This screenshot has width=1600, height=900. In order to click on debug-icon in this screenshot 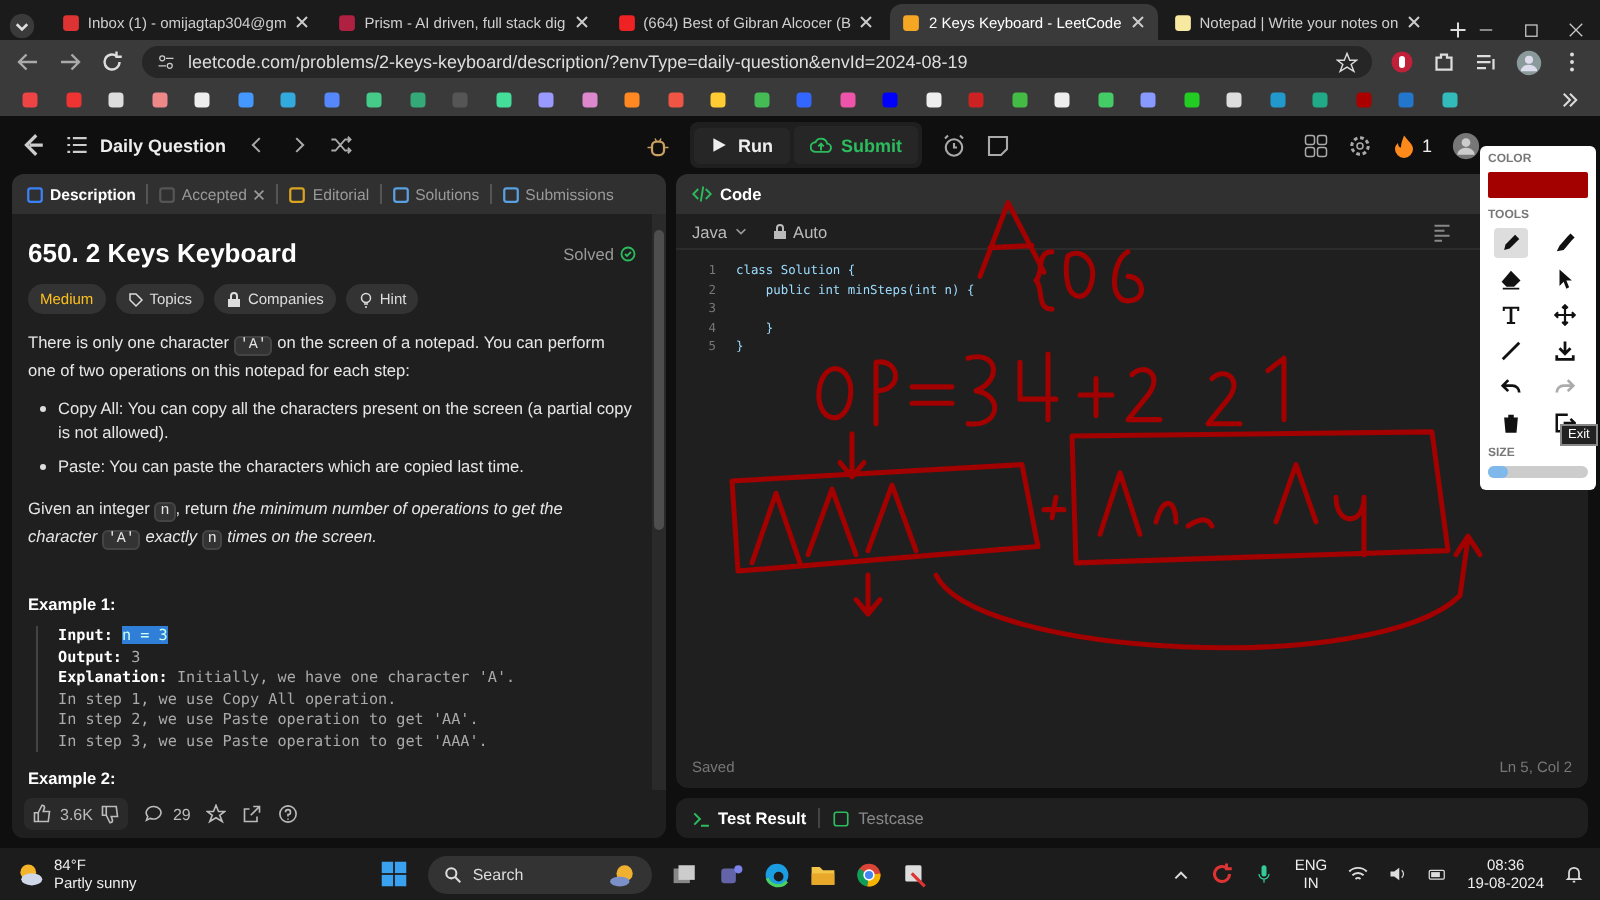, I will do `click(658, 145)`.